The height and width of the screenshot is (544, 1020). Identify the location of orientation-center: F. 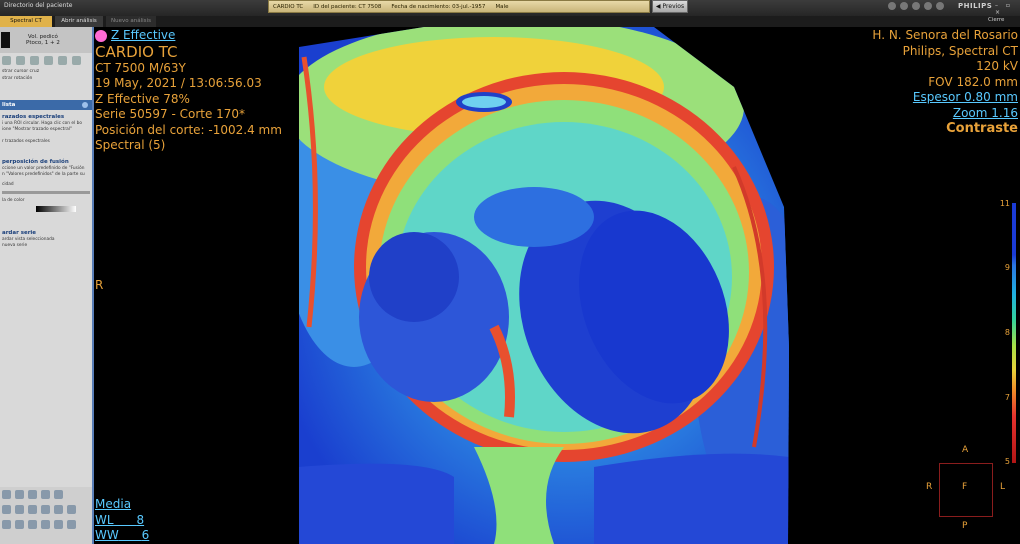
(965, 487).